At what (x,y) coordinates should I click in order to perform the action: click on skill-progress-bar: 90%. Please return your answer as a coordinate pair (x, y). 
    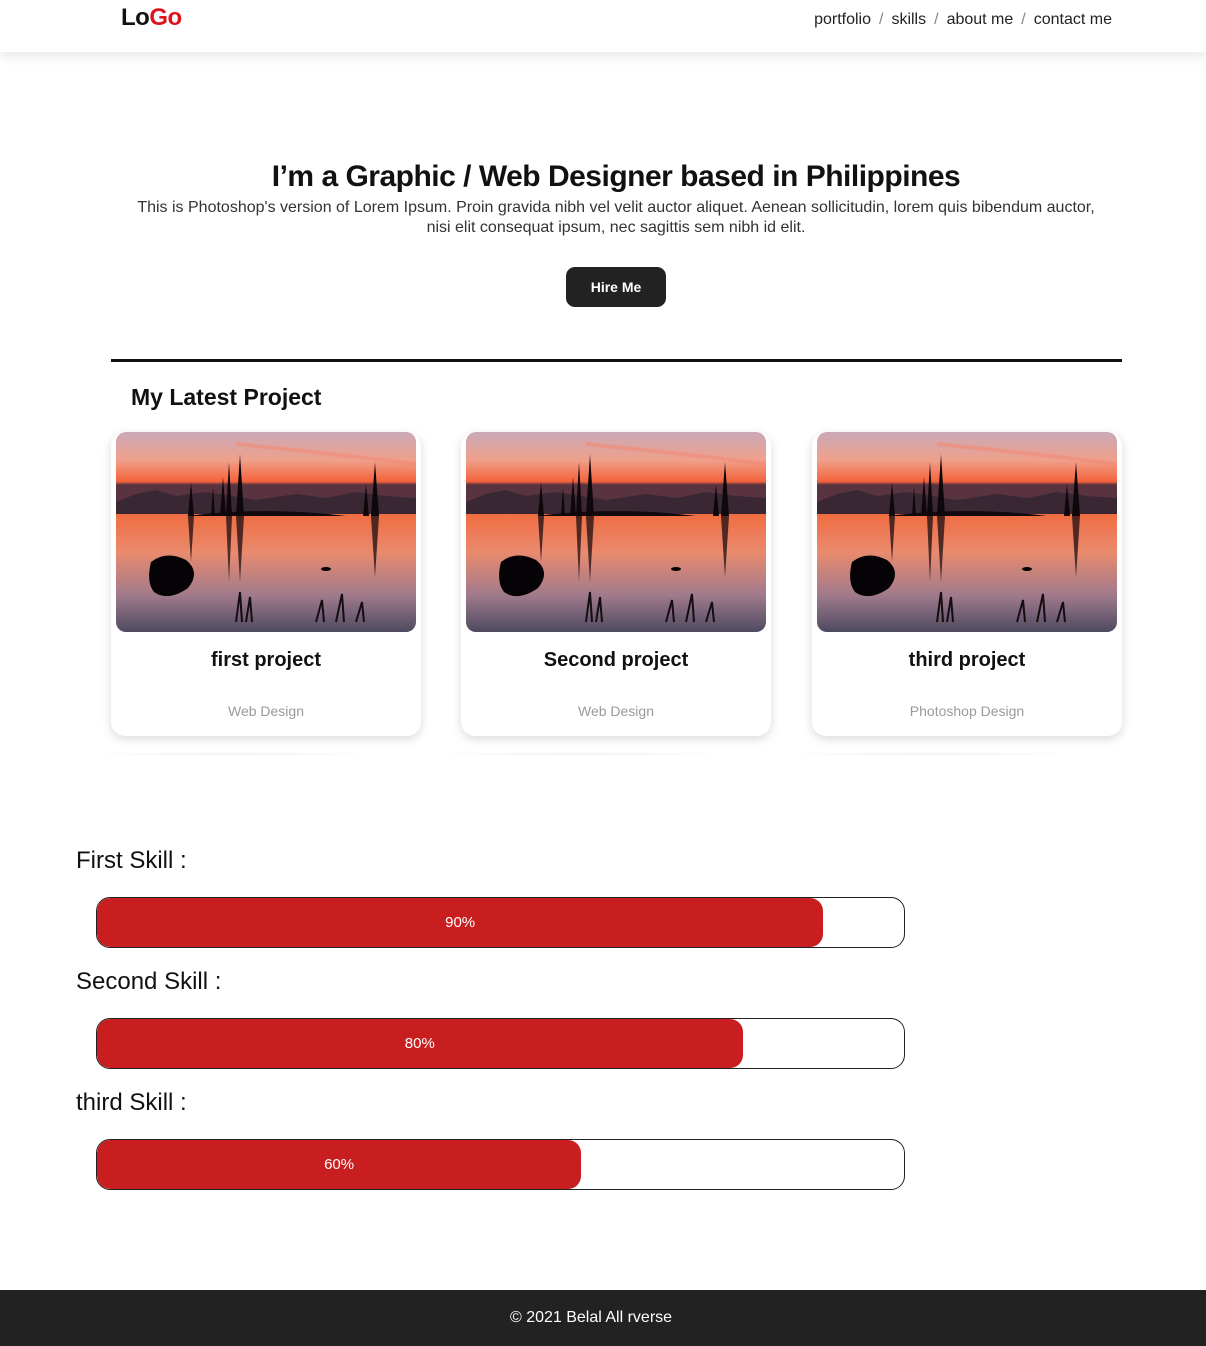
    Looking at the image, I should click on (500, 922).